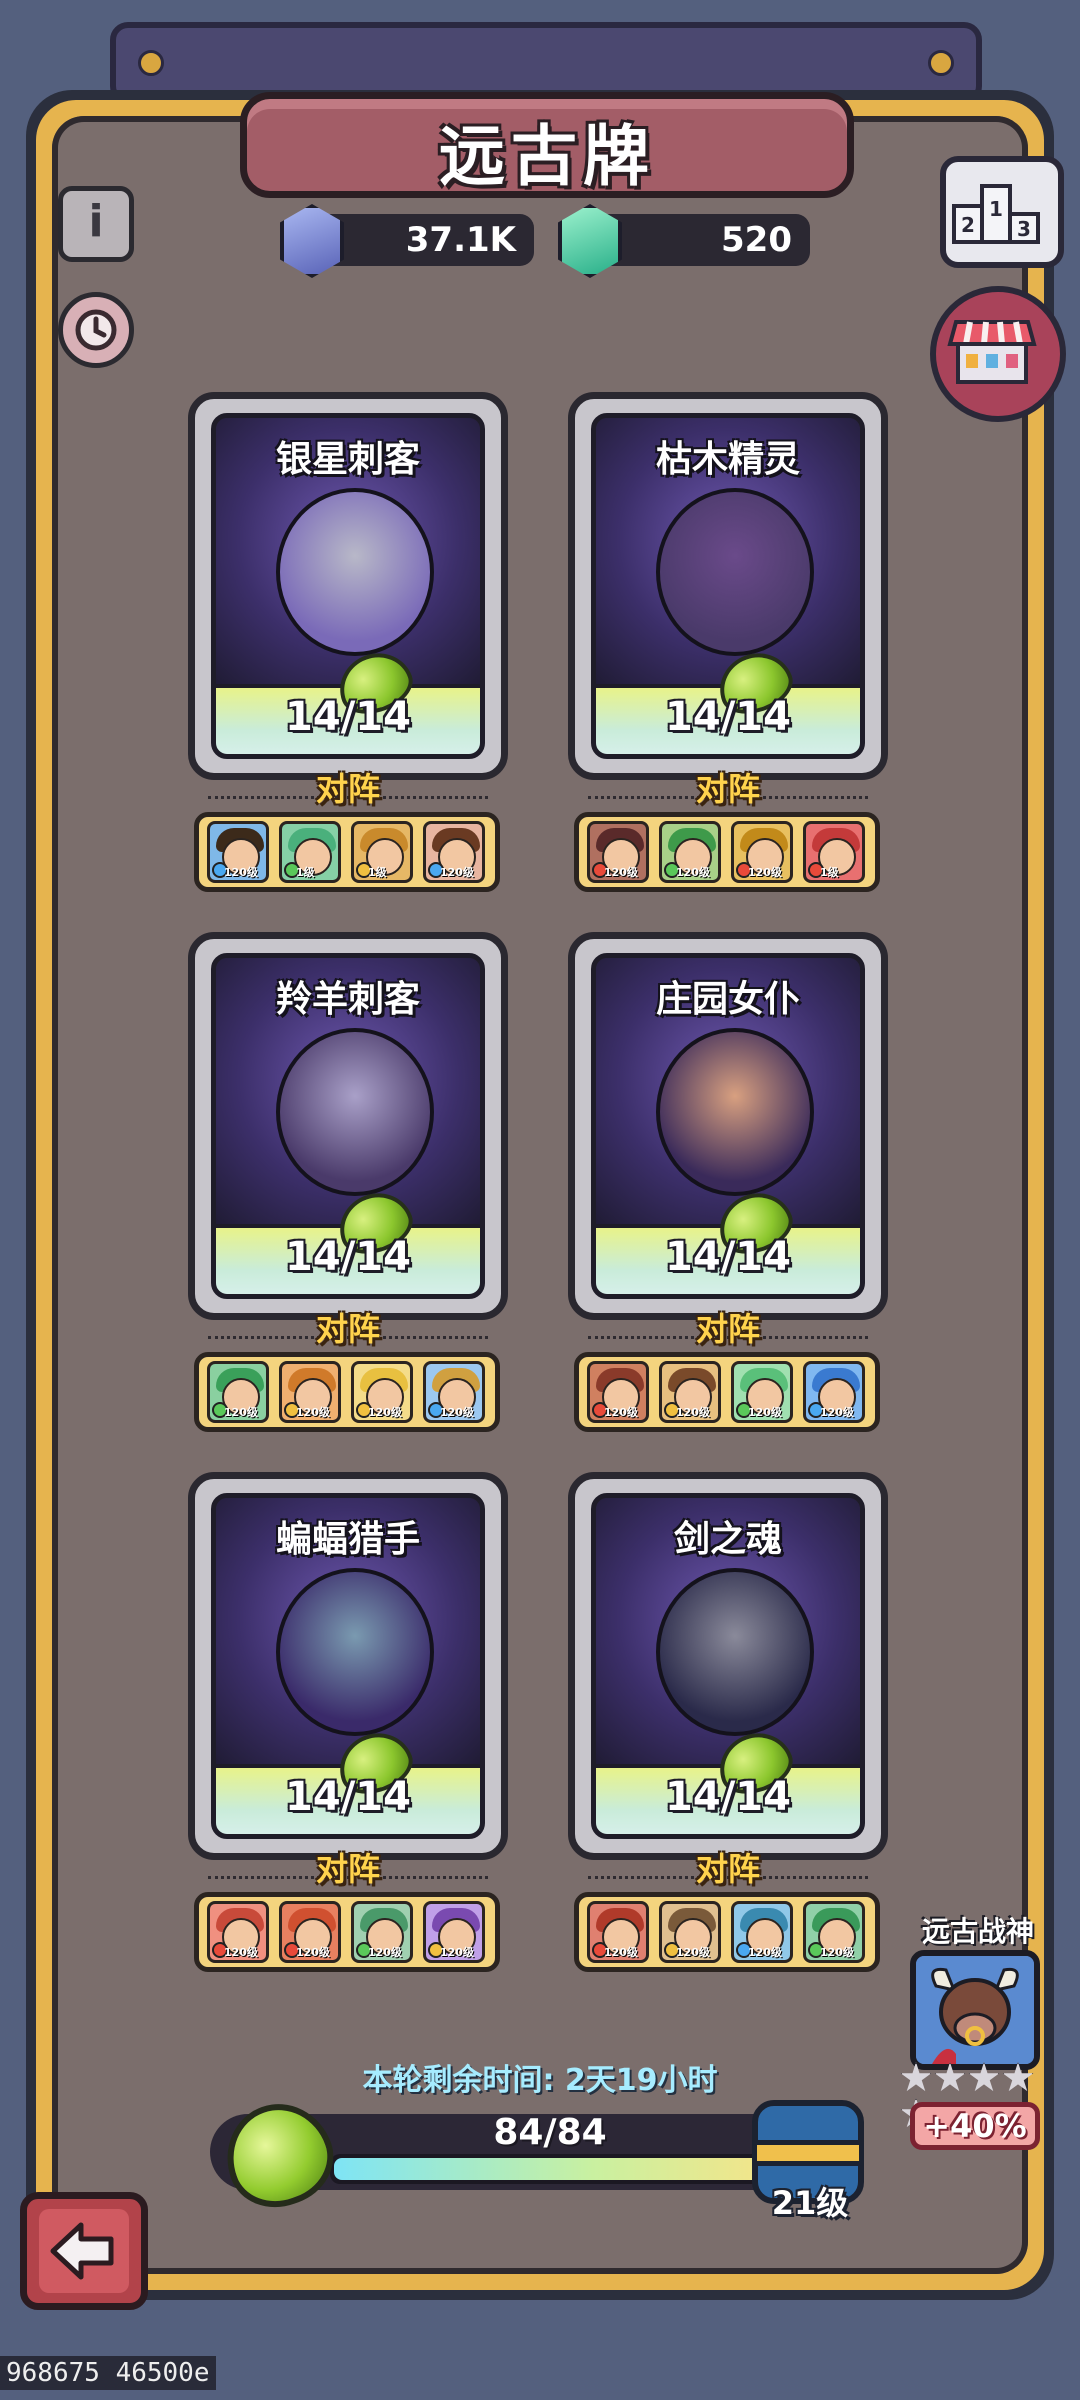 This screenshot has height=2400, width=1080. Describe the element at coordinates (547, 145) in the screenshot. I see `title-banner: 远古牌` at that location.